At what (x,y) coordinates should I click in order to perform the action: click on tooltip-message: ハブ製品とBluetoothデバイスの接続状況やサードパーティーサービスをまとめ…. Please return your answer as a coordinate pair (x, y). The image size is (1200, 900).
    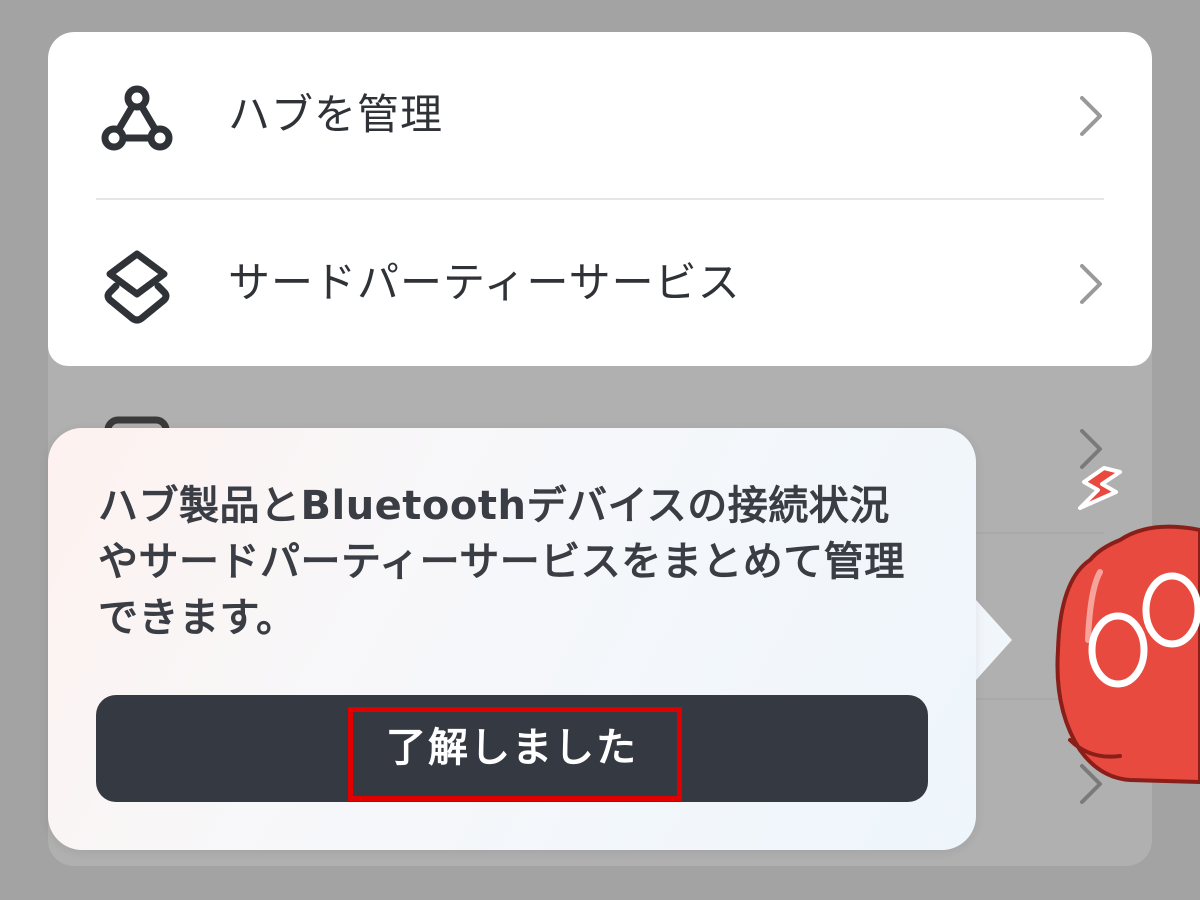
    Looking at the image, I should click on (501, 562).